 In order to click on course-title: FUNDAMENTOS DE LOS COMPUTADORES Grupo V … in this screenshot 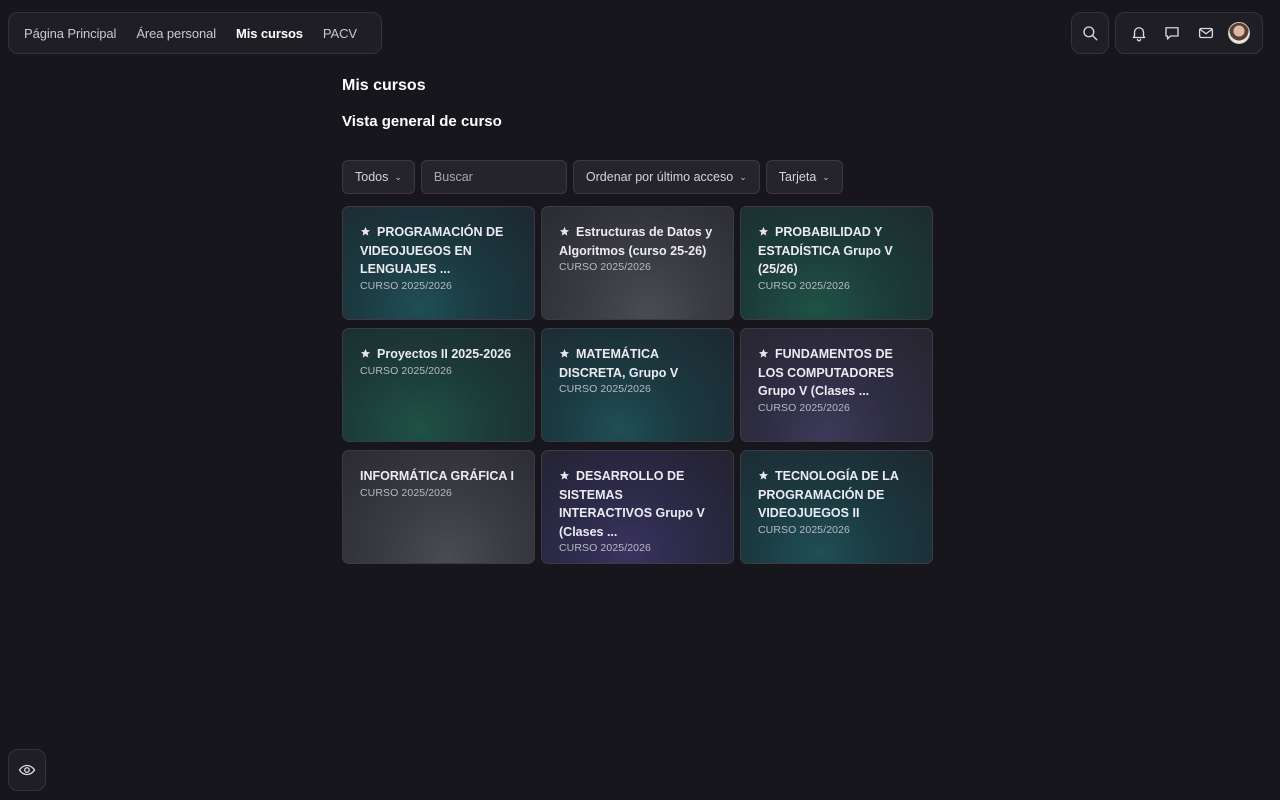, I will do `click(837, 373)`.